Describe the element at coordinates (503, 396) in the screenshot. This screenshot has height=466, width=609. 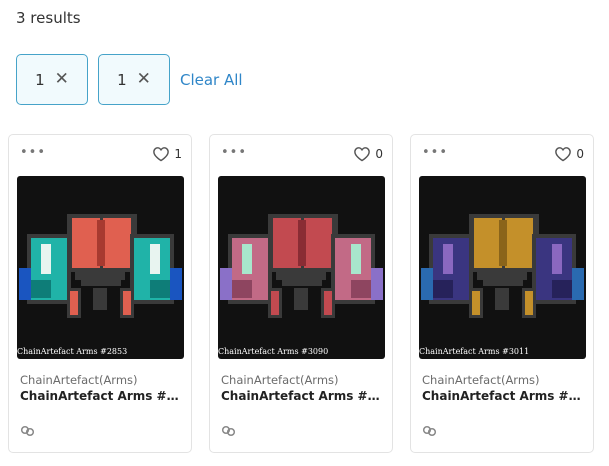
I see `nft-name: ChainArtefact Arms #3011` at that location.